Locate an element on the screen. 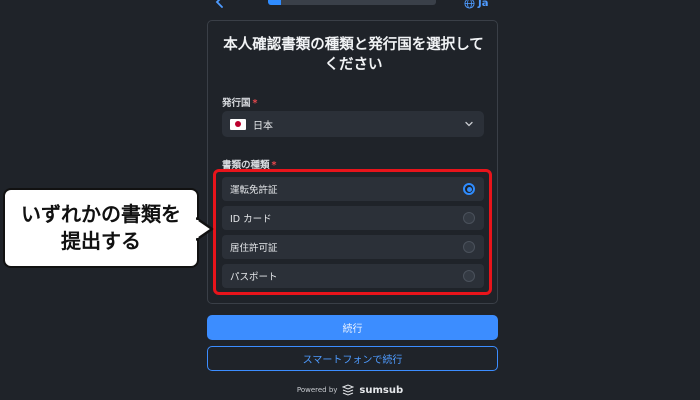 Image resolution: width=700 pixels, height=400 pixels. callout-tail is located at coordinates (205, 229).